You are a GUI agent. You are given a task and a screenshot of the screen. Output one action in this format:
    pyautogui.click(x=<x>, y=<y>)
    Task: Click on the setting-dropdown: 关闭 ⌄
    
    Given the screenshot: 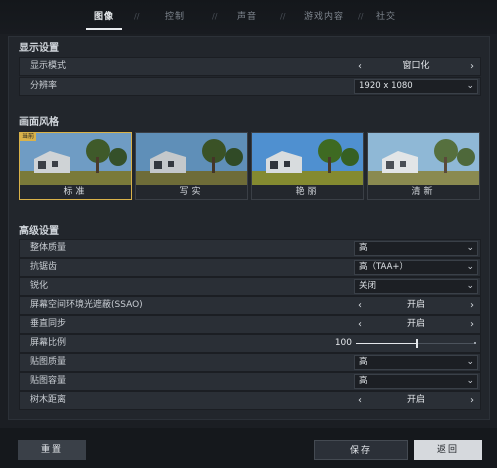 What is the action you would take?
    pyautogui.click(x=416, y=286)
    